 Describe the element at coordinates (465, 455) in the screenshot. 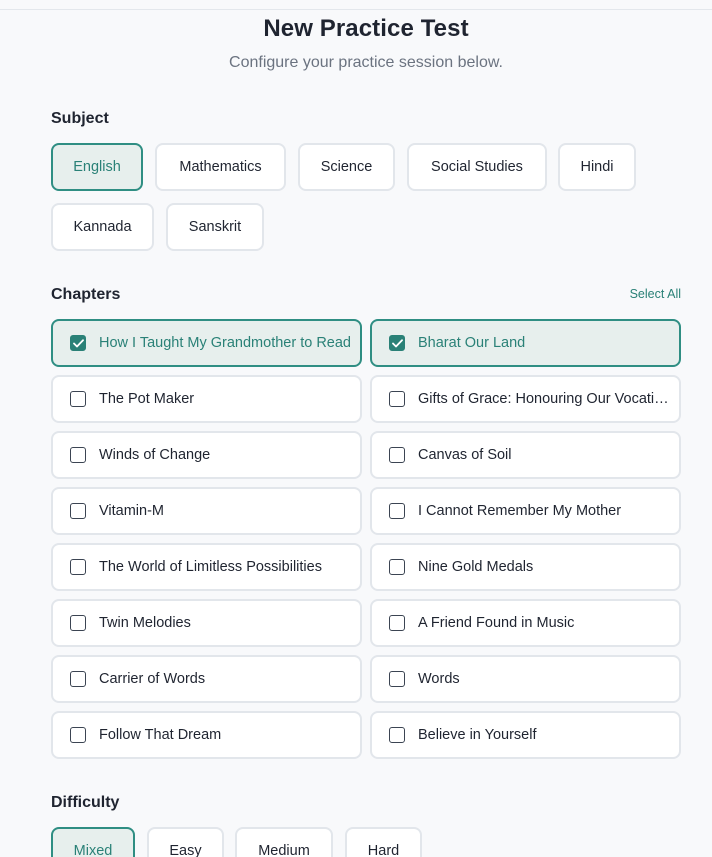

I see `chapter-label: Canvas of Soil` at that location.